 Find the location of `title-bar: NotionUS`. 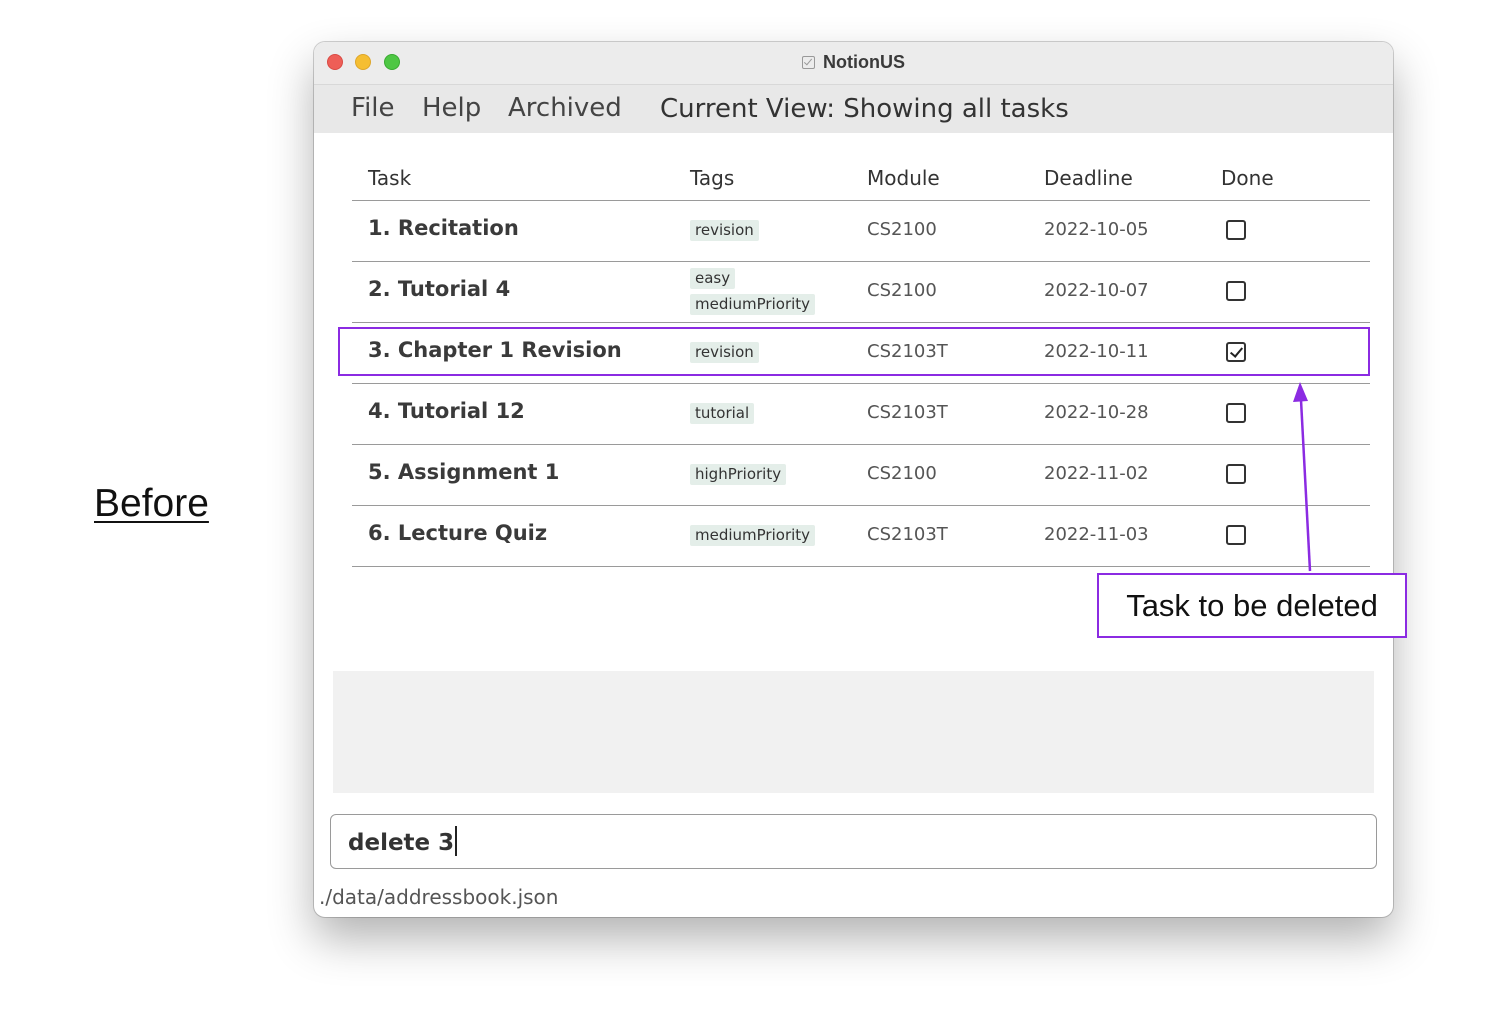

title-bar: NotionUS is located at coordinates (853, 63).